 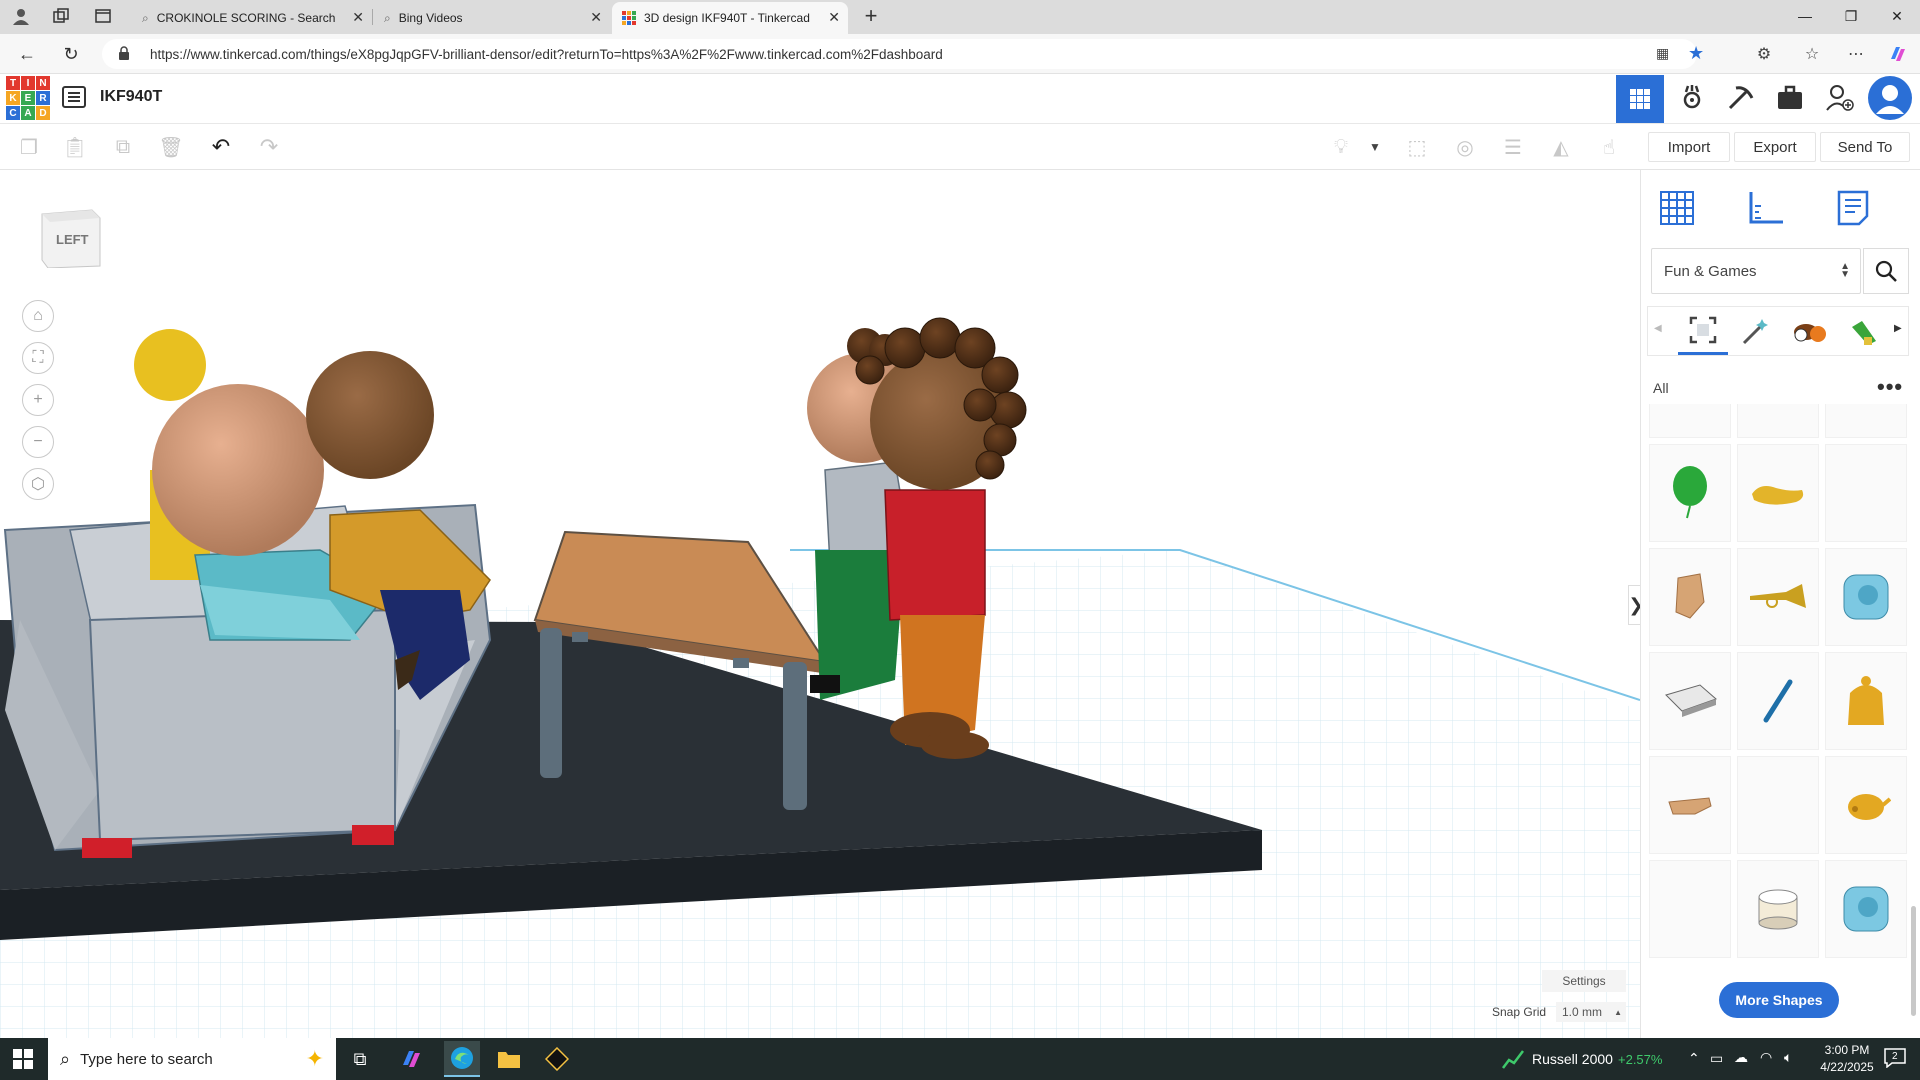 I want to click on back-icon: ←, so click(x=27, y=54).